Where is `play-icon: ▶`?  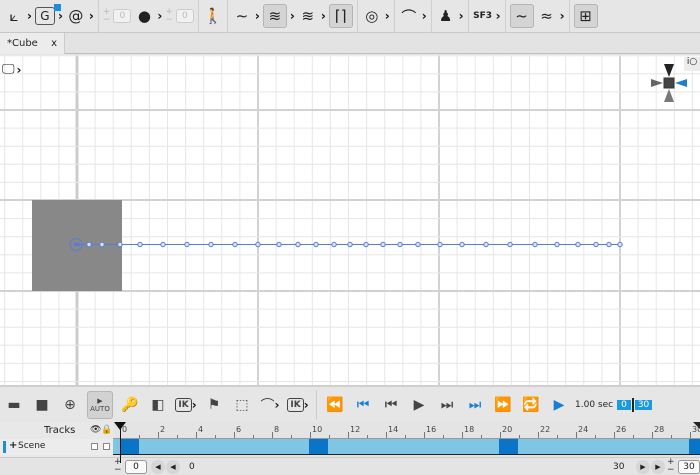
play-icon: ▶ is located at coordinates (419, 405).